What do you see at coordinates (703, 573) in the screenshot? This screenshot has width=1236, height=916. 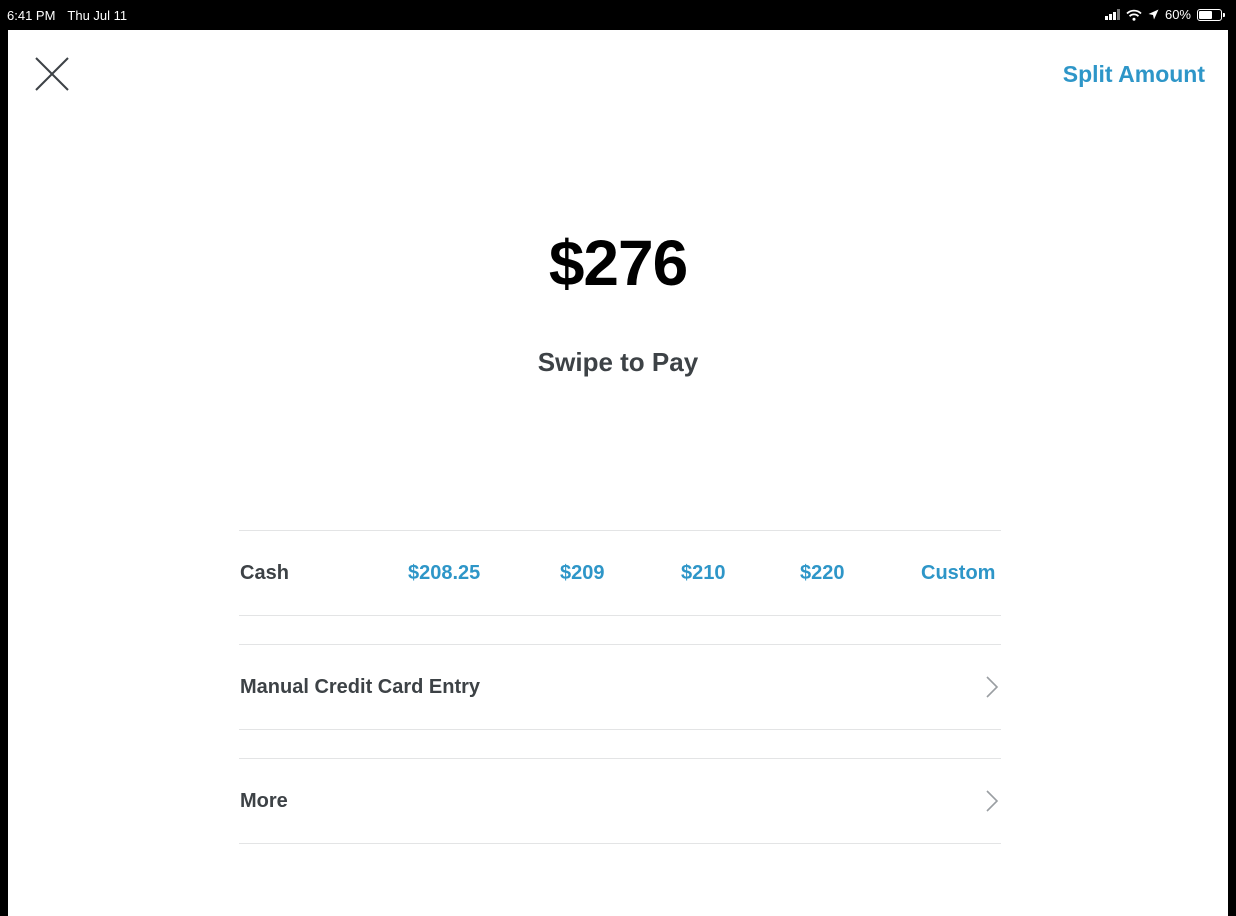 I see `cash-option-button: $210` at bounding box center [703, 573].